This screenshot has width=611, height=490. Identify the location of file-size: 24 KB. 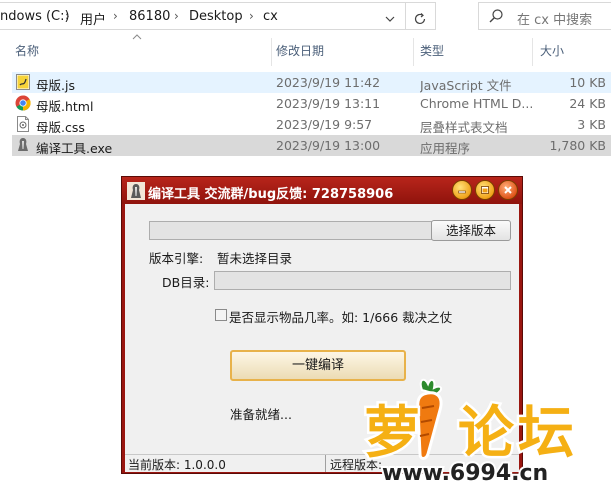
(587, 103).